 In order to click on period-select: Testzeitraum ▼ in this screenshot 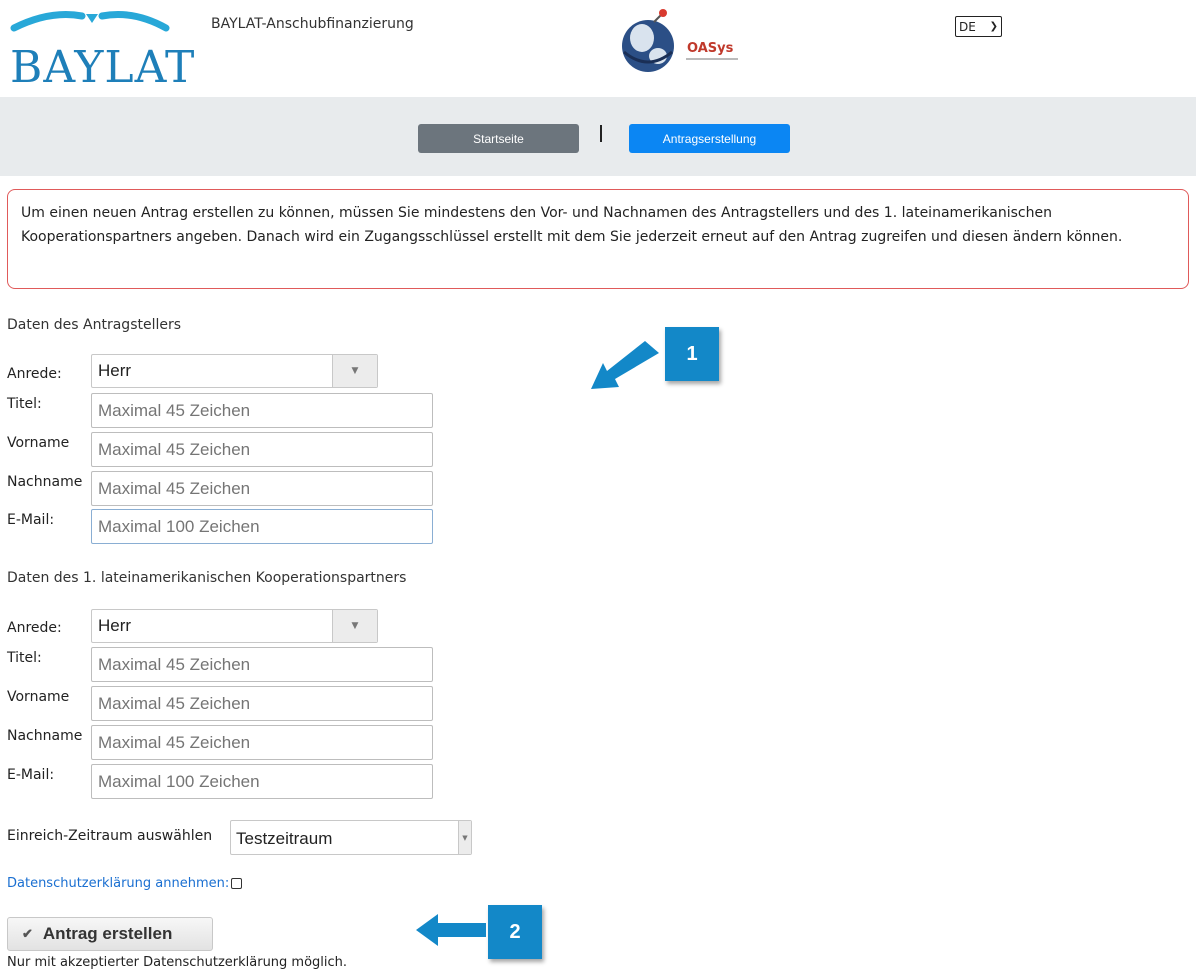, I will do `click(351, 837)`.